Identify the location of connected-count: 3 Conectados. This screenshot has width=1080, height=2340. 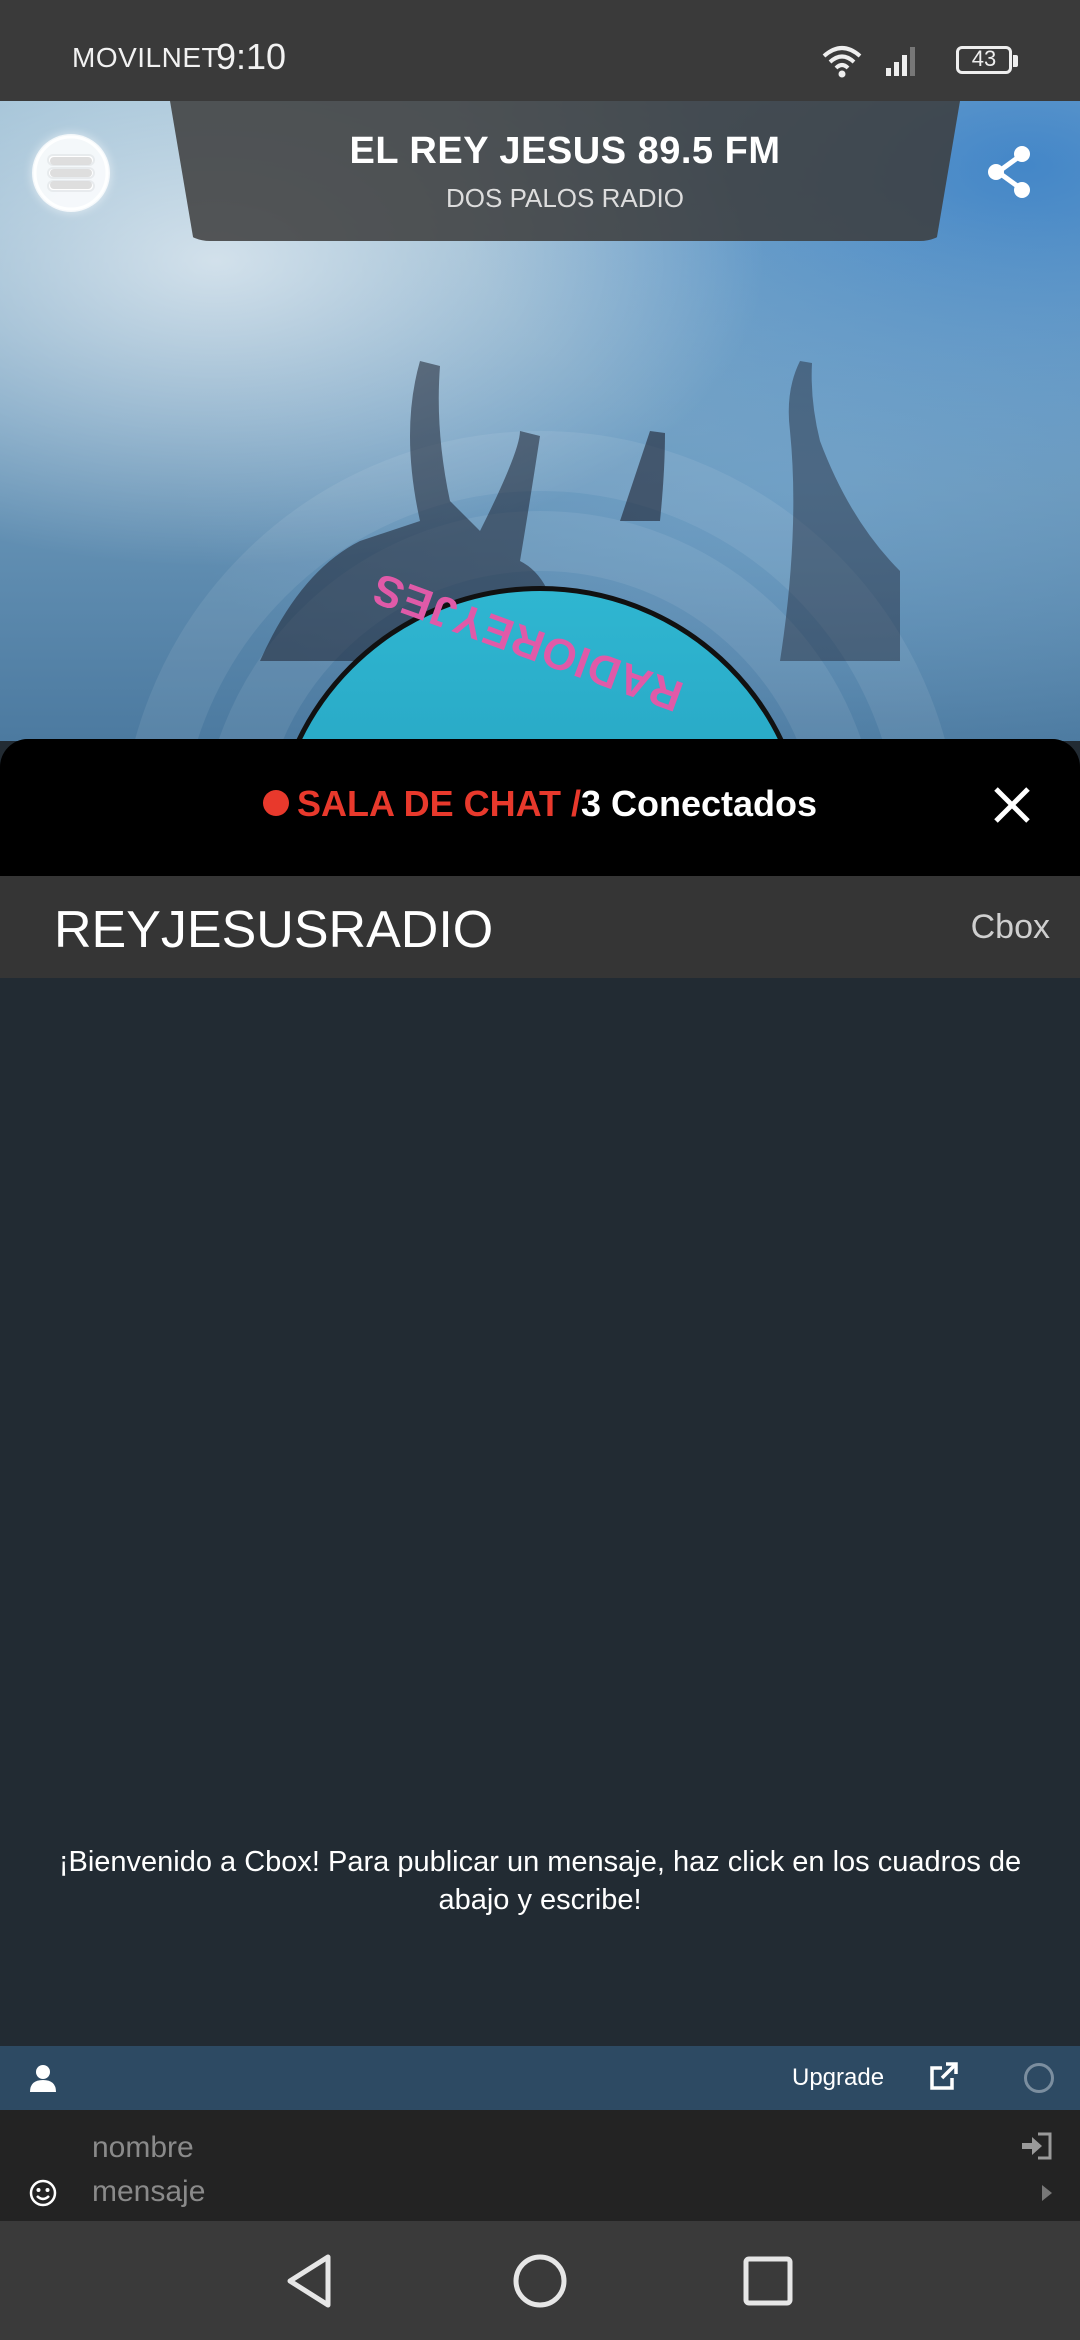
(699, 803).